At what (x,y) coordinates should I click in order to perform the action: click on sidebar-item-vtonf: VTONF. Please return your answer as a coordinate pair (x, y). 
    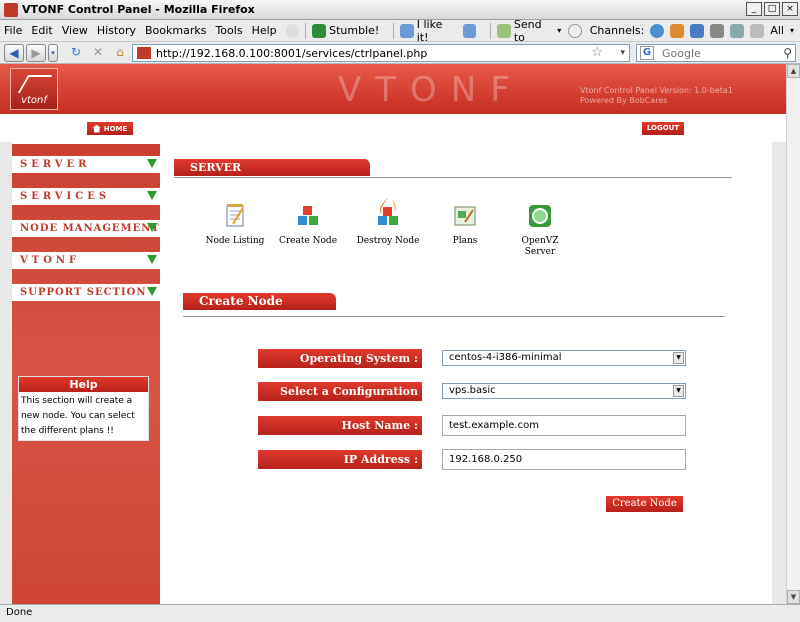
    Looking at the image, I should click on (86, 260).